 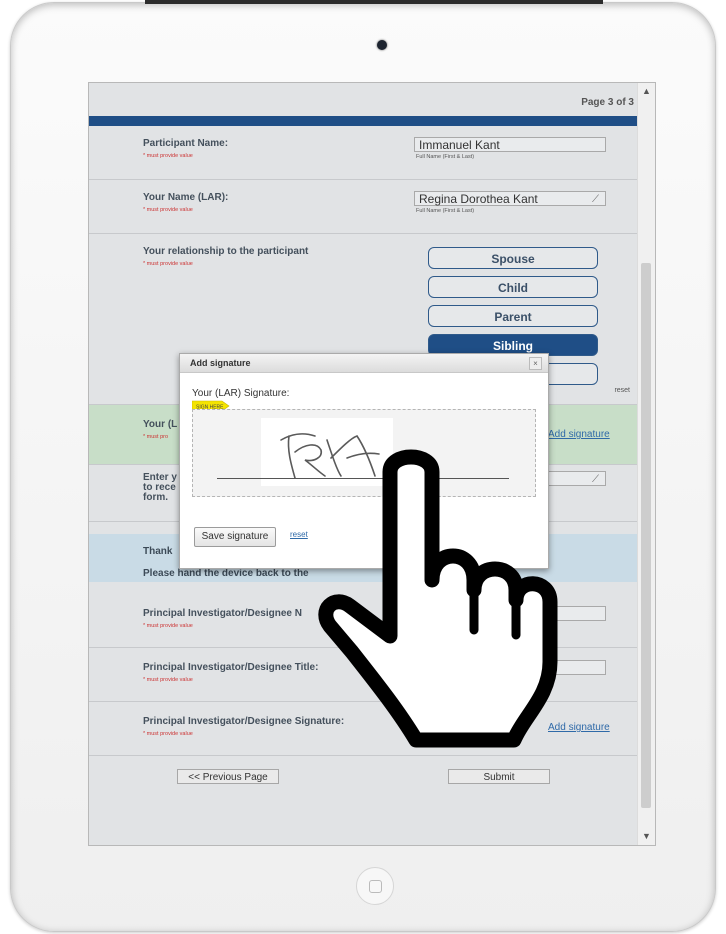 I want to click on participant-label: Participant Name:, so click(x=186, y=143).